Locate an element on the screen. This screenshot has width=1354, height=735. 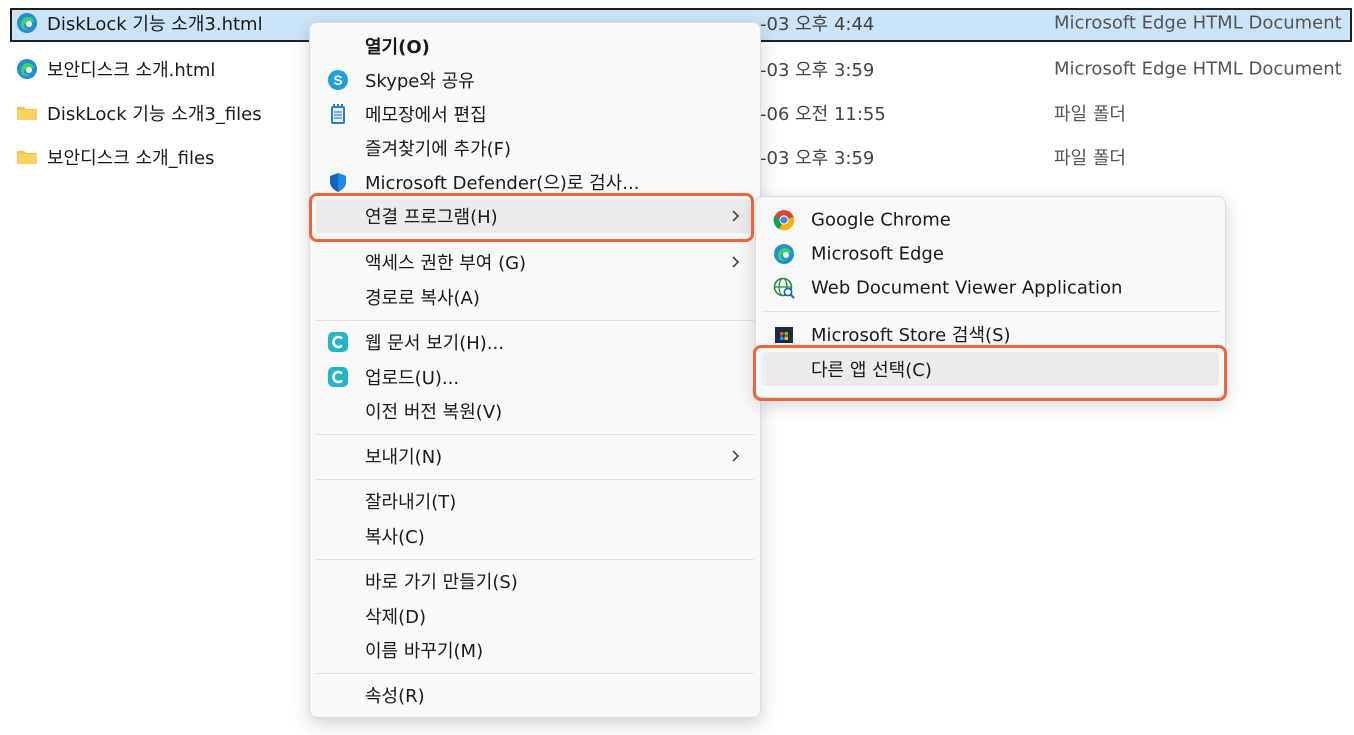
menu-item-open: 열기(O) is located at coordinates (535, 46).